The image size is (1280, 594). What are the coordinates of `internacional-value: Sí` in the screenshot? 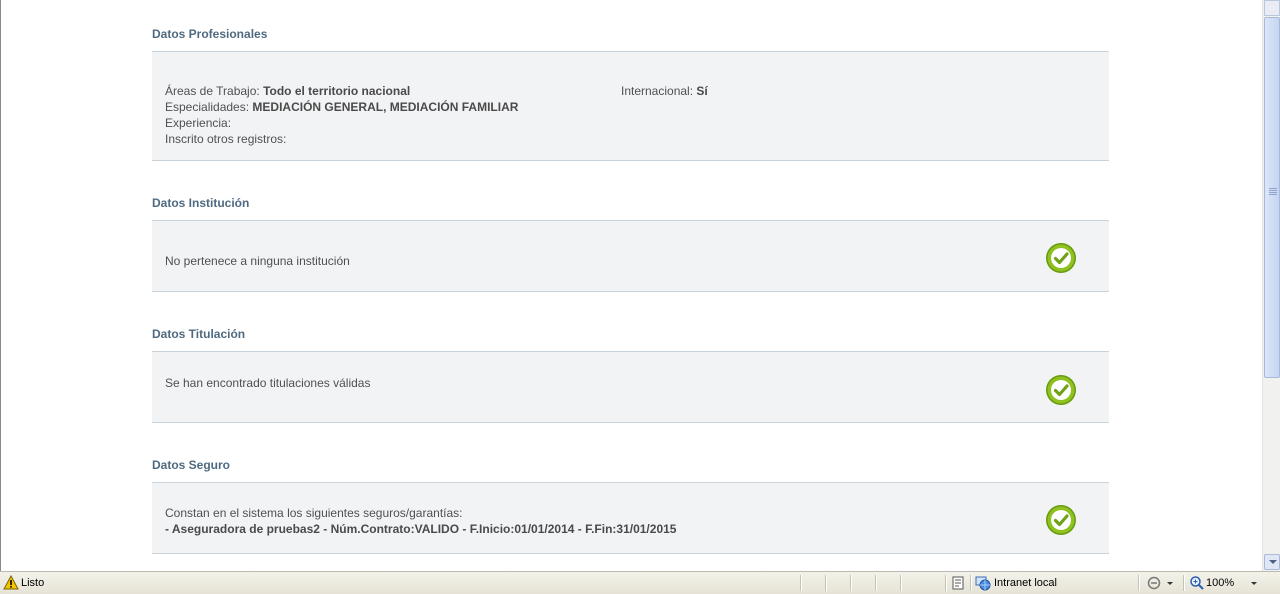 It's located at (702, 91).